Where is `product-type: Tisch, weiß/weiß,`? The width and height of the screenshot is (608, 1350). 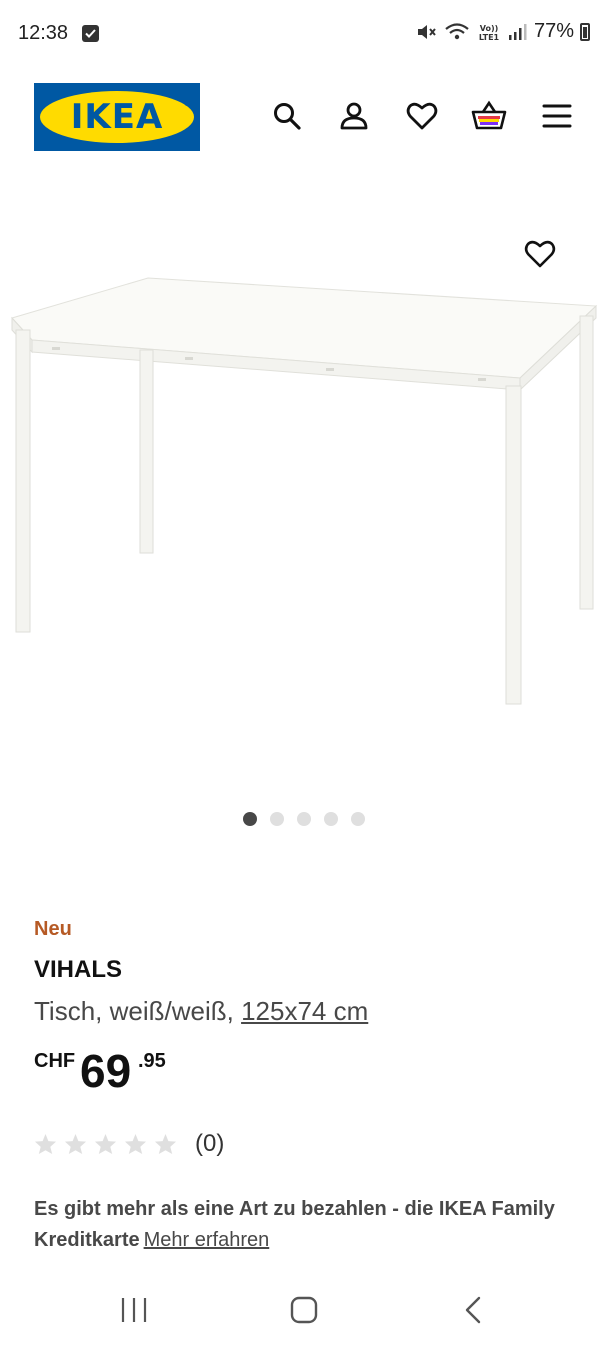
product-type: Tisch, weiß/weiß, is located at coordinates (134, 1011).